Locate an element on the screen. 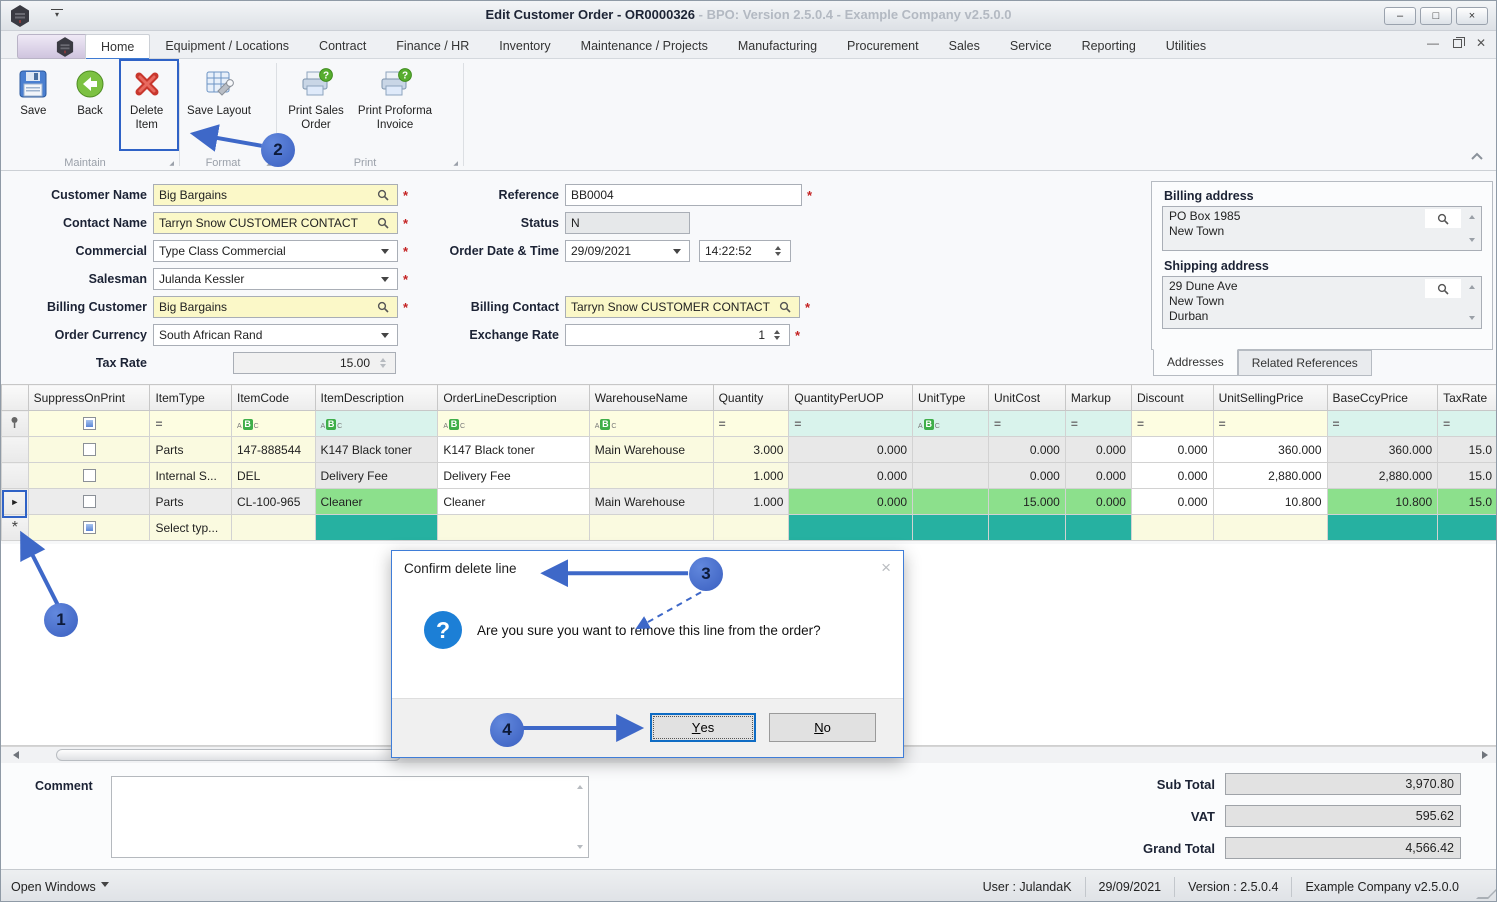 This screenshot has height=902, width=1497. checkbox-indeterminate is located at coordinates (89, 423).